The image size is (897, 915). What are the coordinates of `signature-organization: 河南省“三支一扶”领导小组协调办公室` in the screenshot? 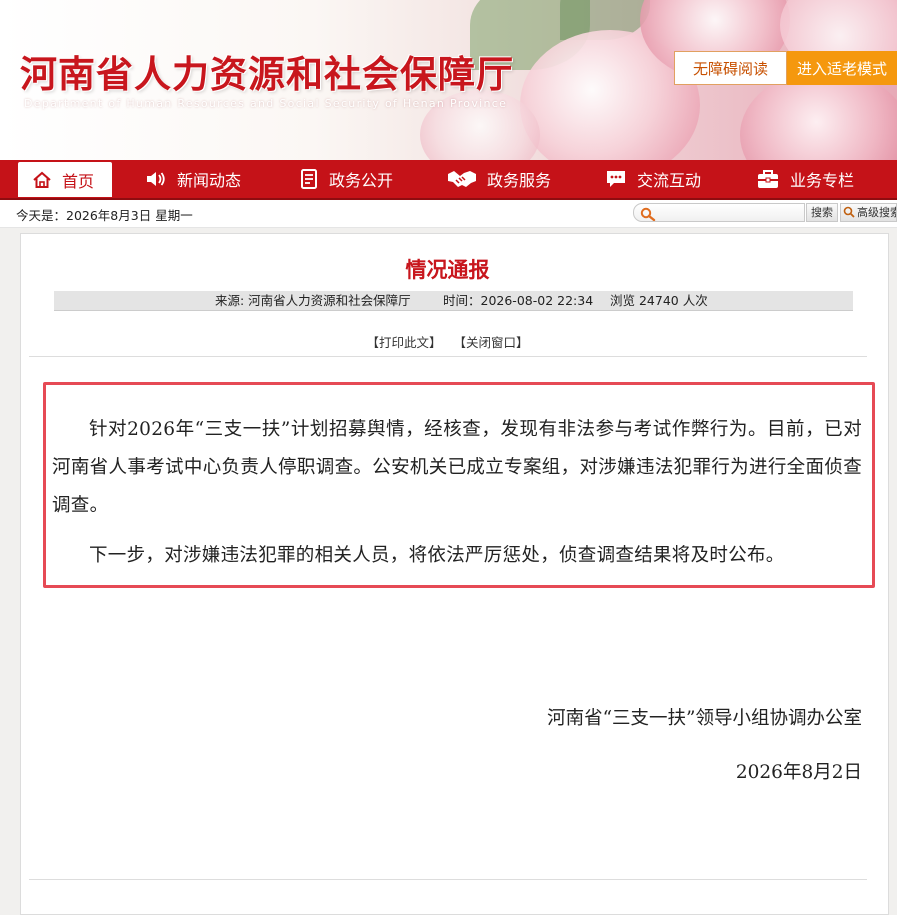 It's located at (704, 718).